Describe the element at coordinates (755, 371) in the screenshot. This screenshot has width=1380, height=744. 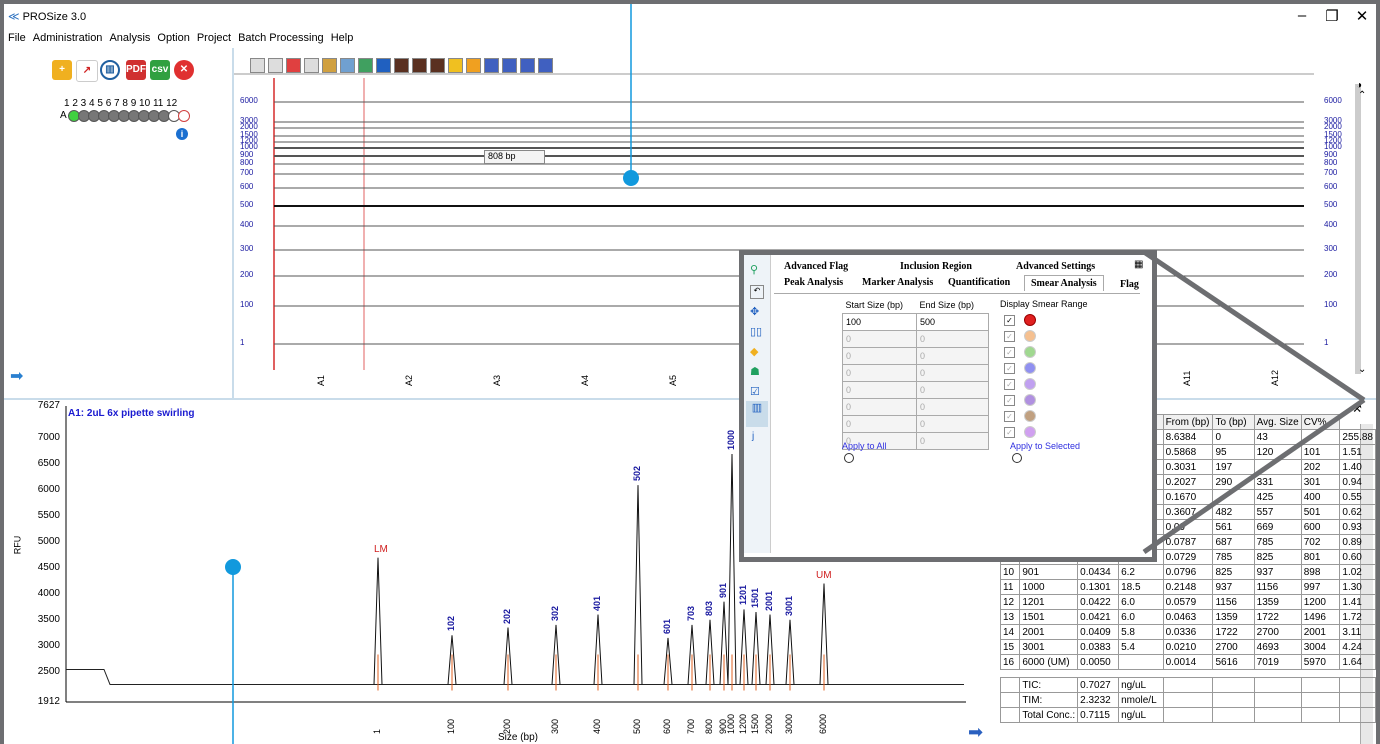
I see `people-icon: ☗` at that location.